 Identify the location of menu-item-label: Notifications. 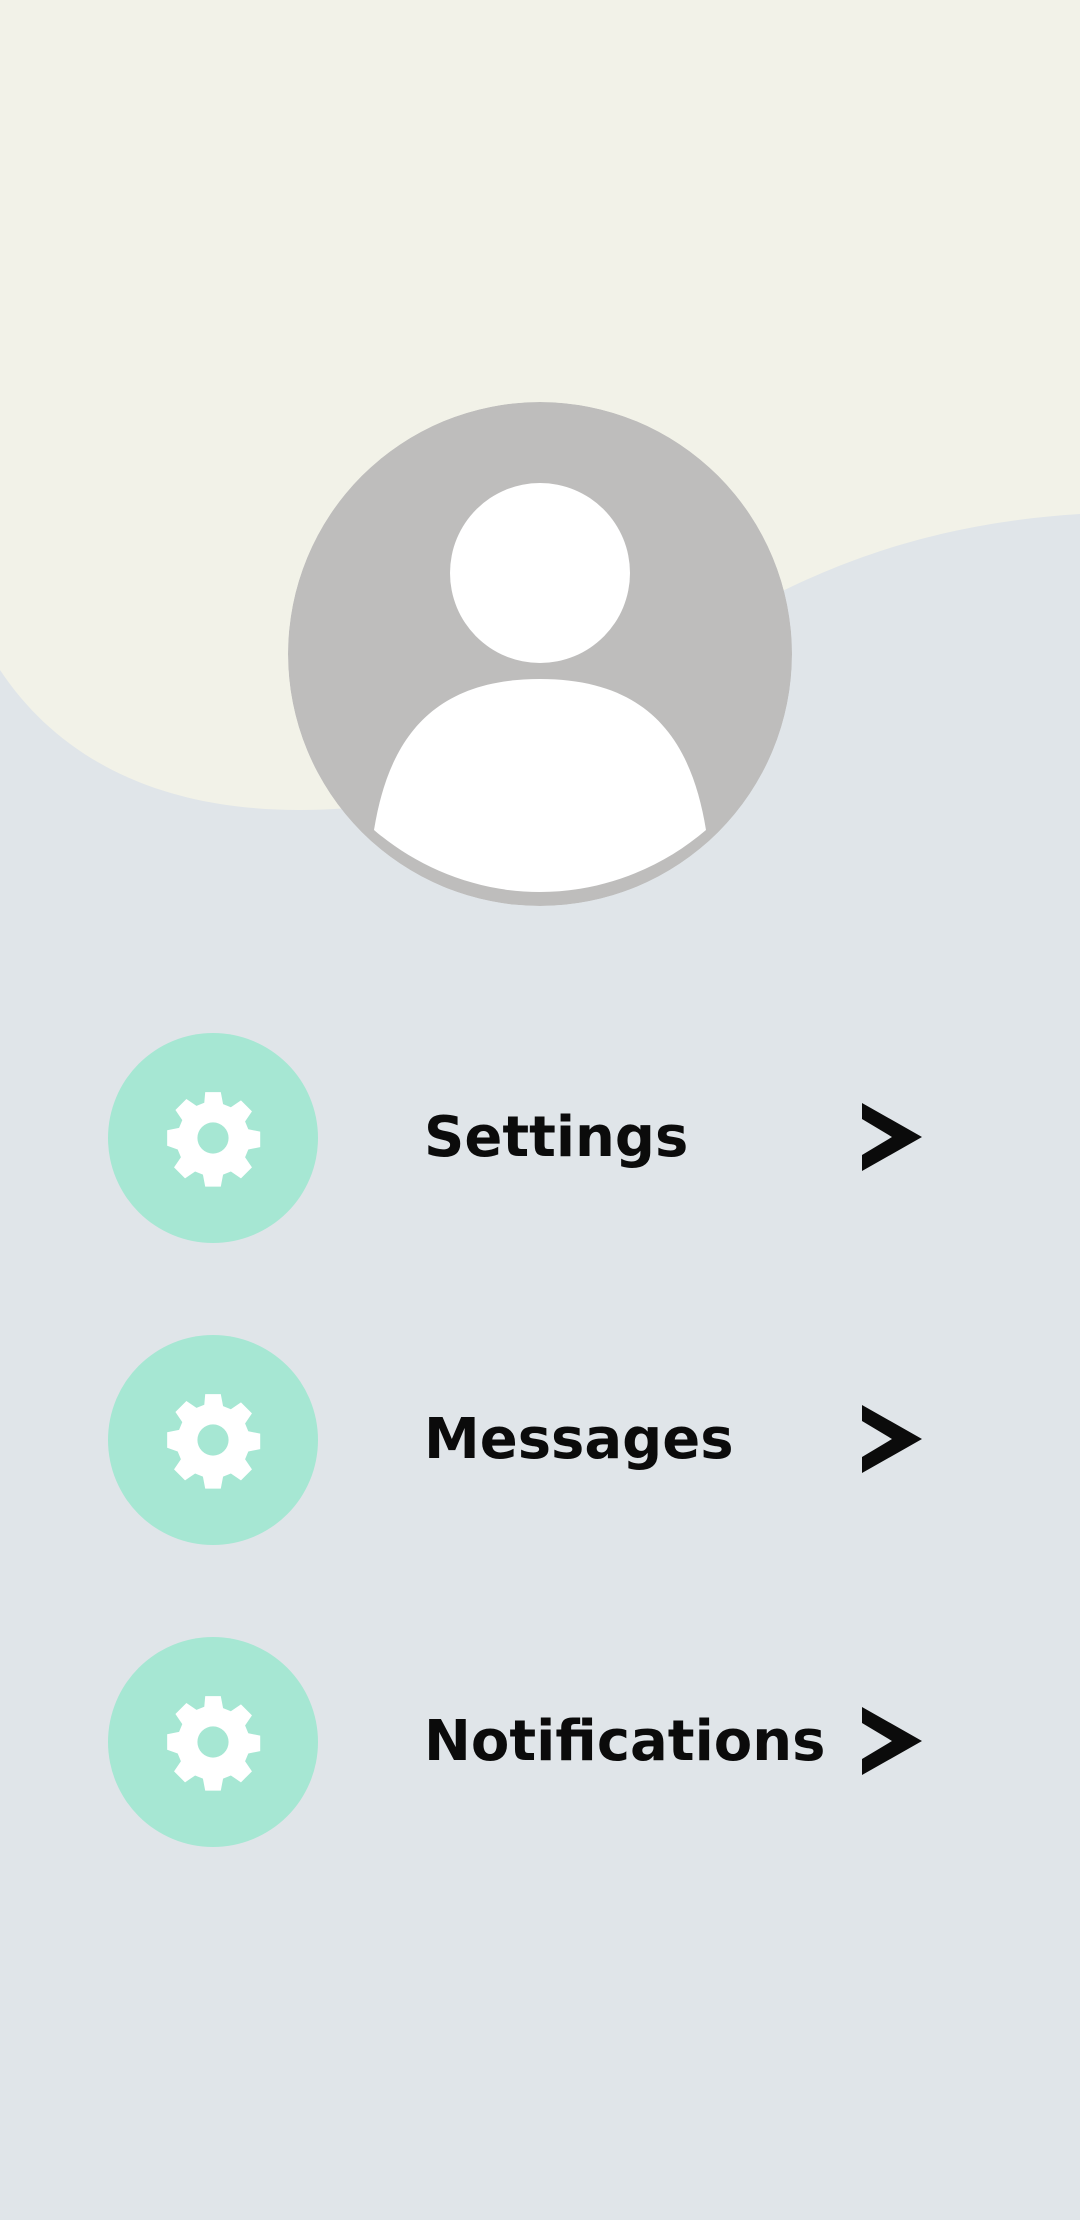
(625, 1741).